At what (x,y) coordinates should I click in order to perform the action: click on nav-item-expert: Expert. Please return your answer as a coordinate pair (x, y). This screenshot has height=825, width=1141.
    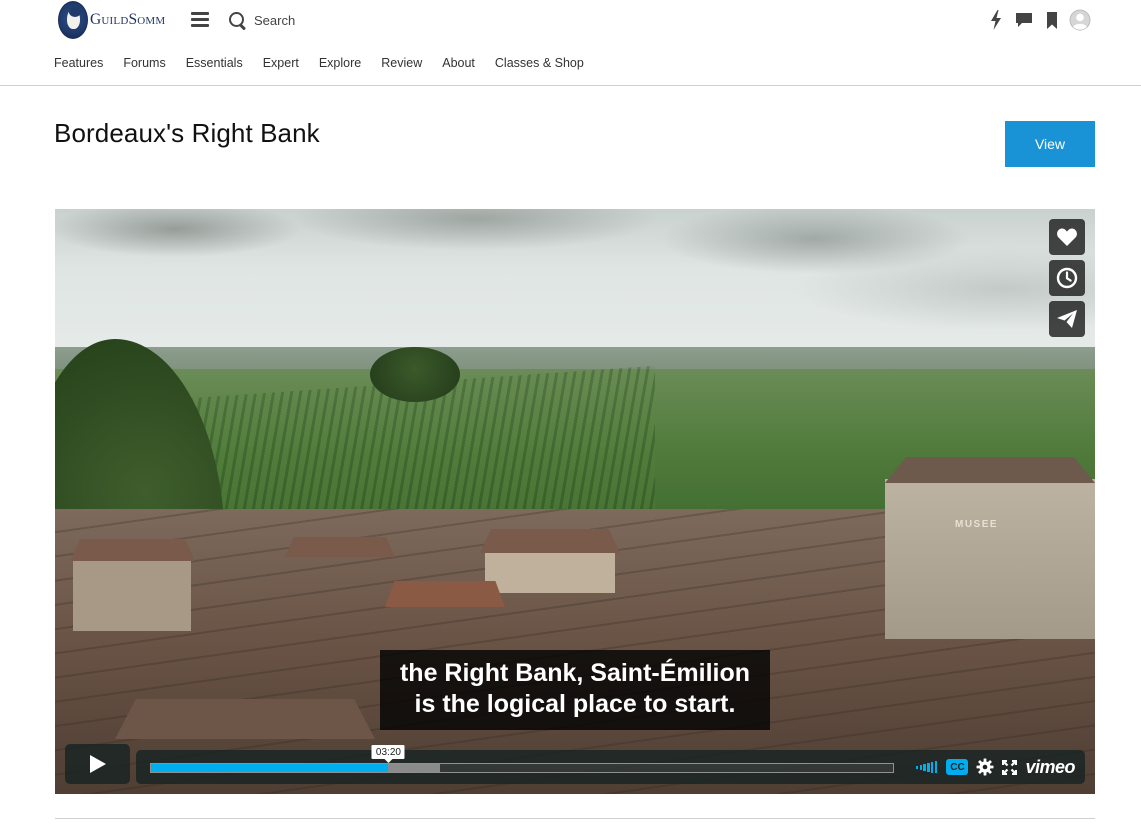
    Looking at the image, I should click on (281, 63).